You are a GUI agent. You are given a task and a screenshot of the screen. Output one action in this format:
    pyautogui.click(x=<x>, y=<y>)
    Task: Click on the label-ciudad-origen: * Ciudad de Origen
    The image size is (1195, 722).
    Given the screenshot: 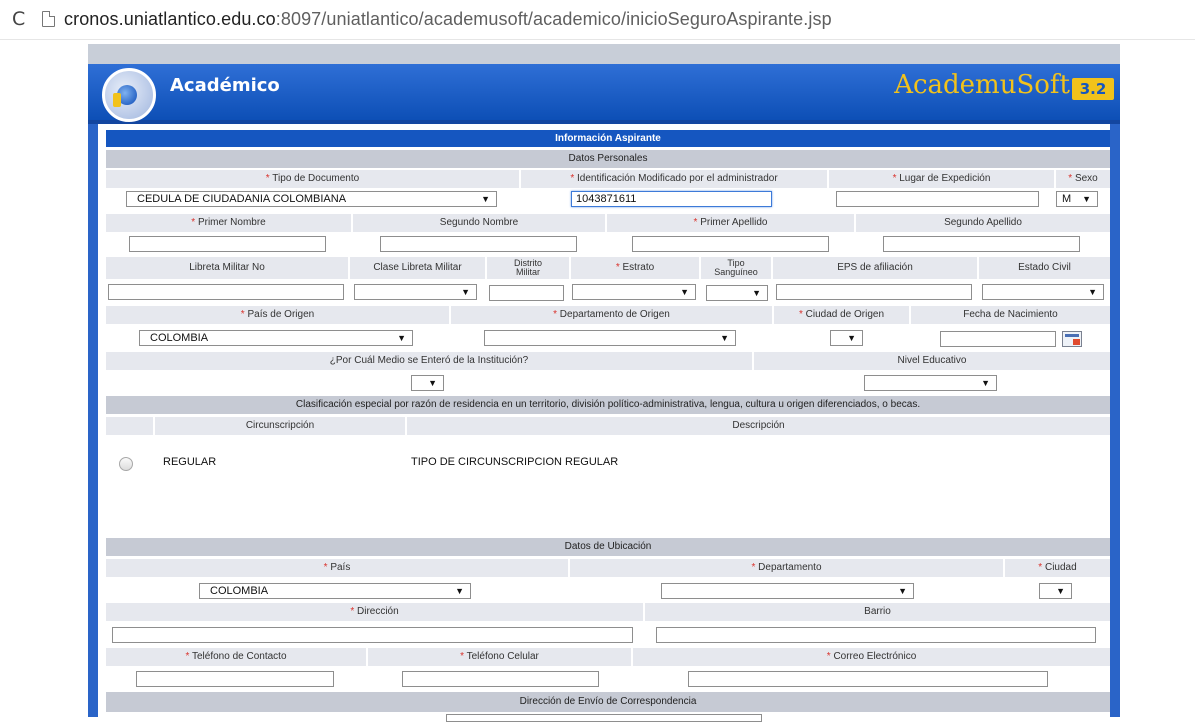 What is the action you would take?
    pyautogui.click(x=841, y=315)
    